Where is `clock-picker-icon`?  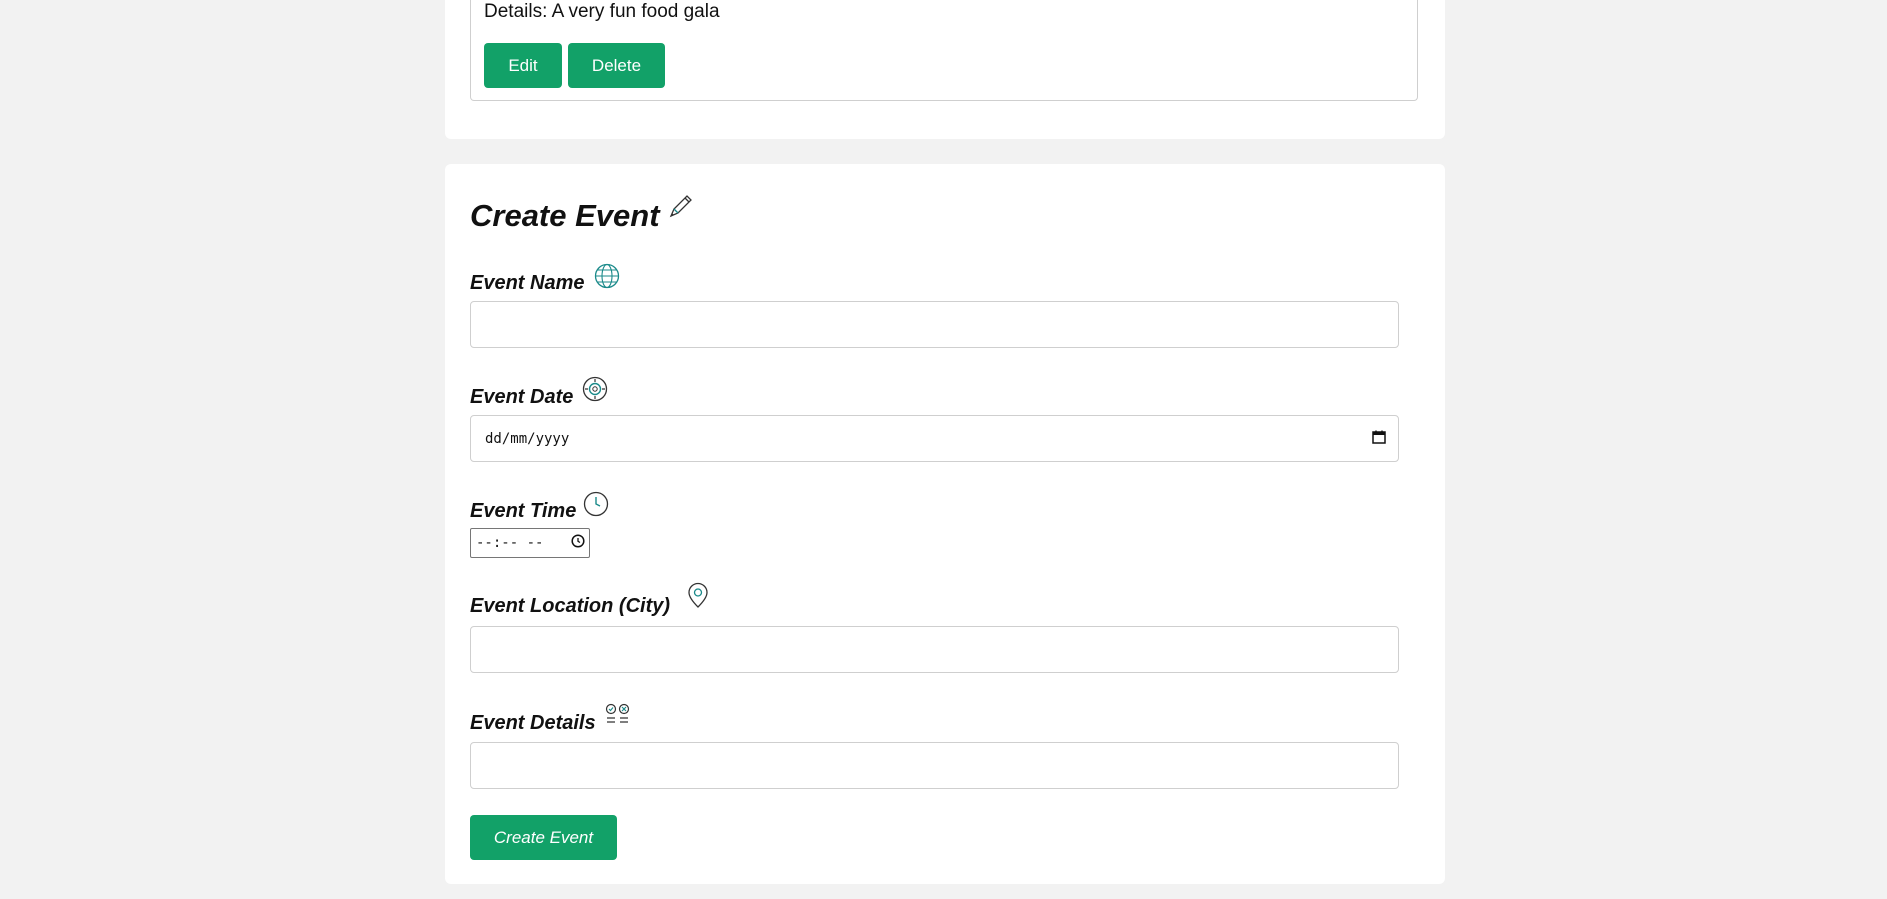
clock-picker-icon is located at coordinates (578, 543).